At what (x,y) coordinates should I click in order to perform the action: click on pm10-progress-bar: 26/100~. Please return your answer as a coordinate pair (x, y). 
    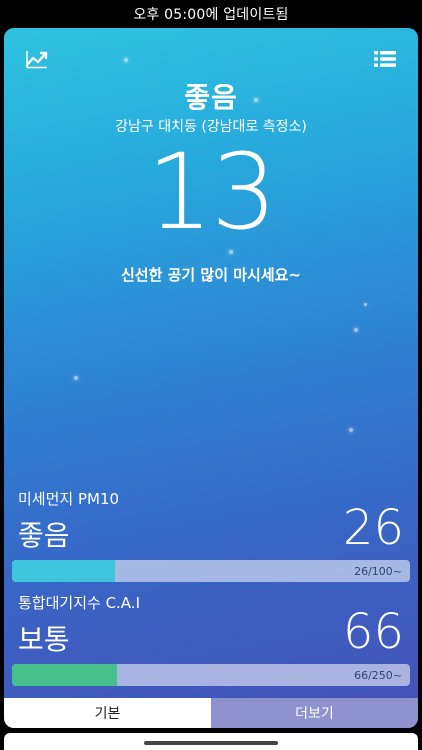
    Looking at the image, I should click on (211, 571).